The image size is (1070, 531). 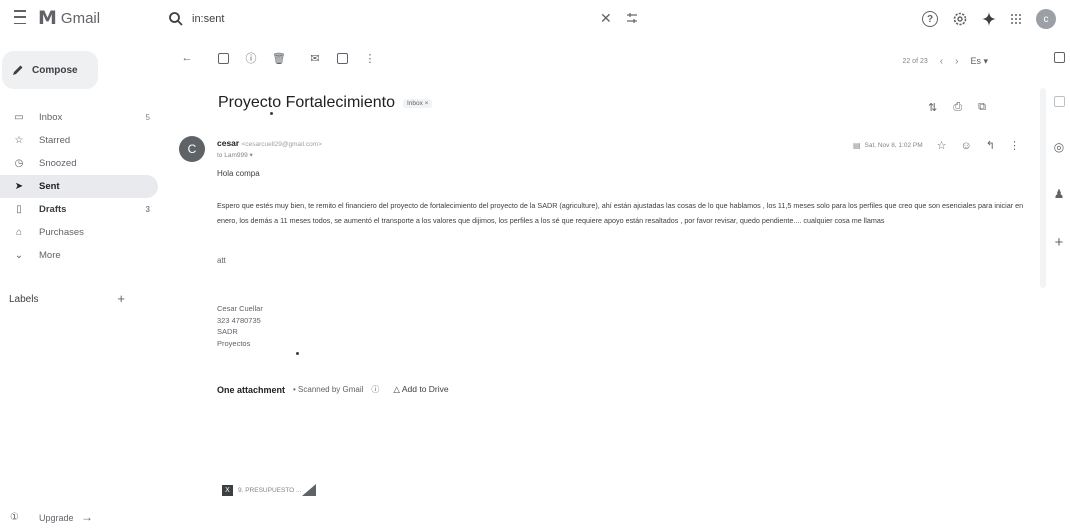 I want to click on mark-unread-icon: ✉︎, so click(x=315, y=58).